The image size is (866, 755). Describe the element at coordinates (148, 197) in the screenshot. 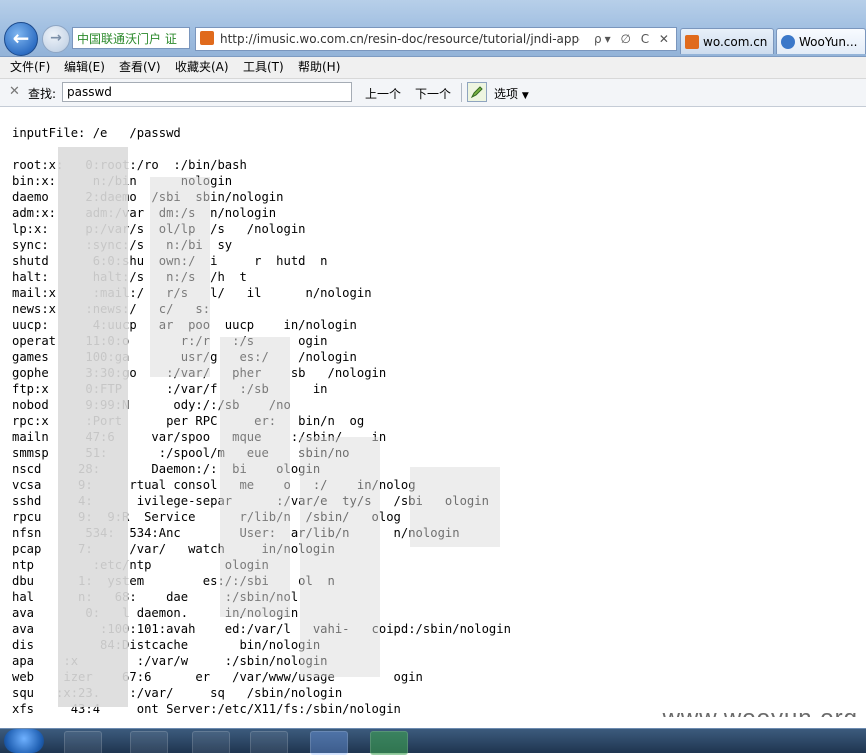

I see `file-line: daemo 2:daemo /sbi sbin/nologin` at that location.